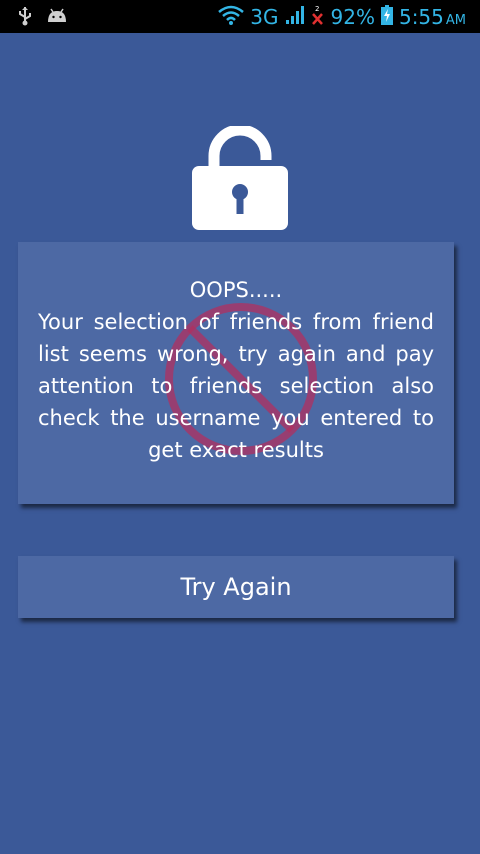  I want to click on clock-time: 5:55, so click(421, 16).